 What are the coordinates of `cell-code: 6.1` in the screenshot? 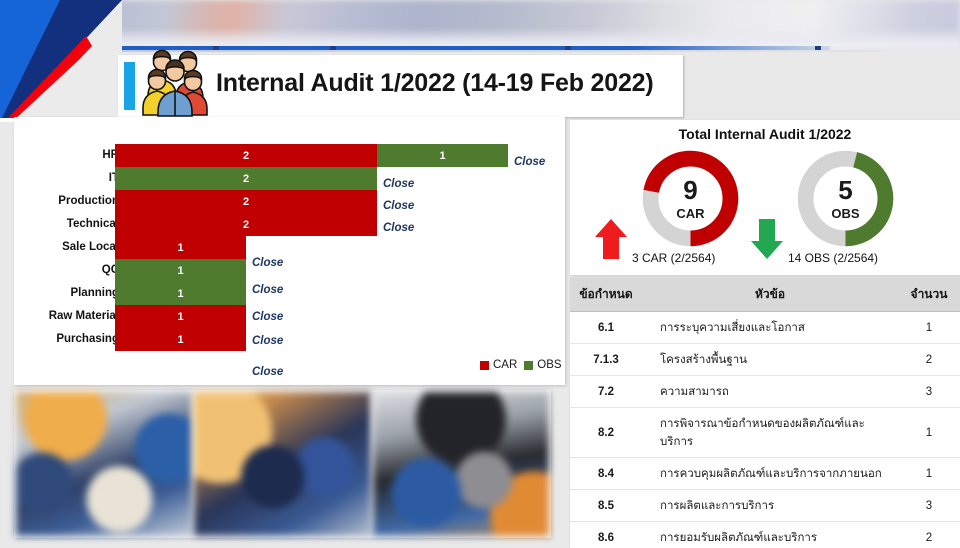 It's located at (606, 327).